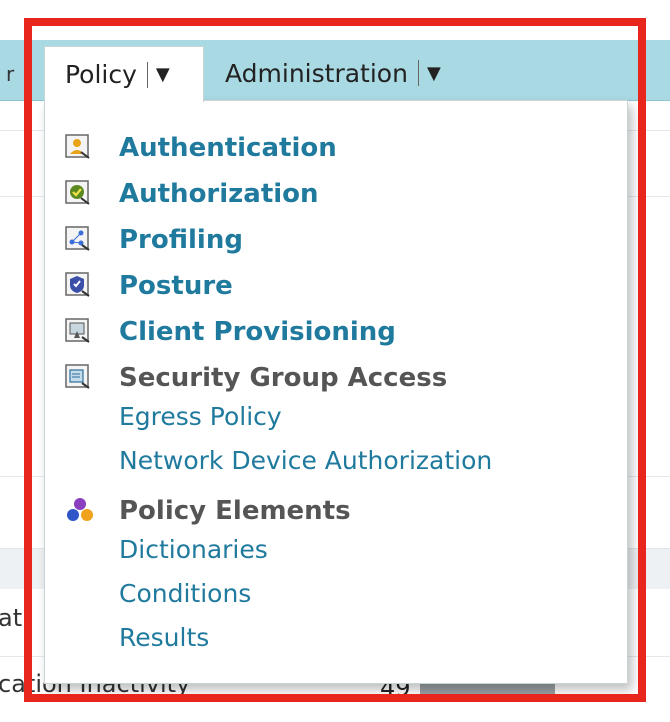 This screenshot has height=722, width=670. I want to click on menu-section-policy-elements: Policy Elements, so click(235, 511).